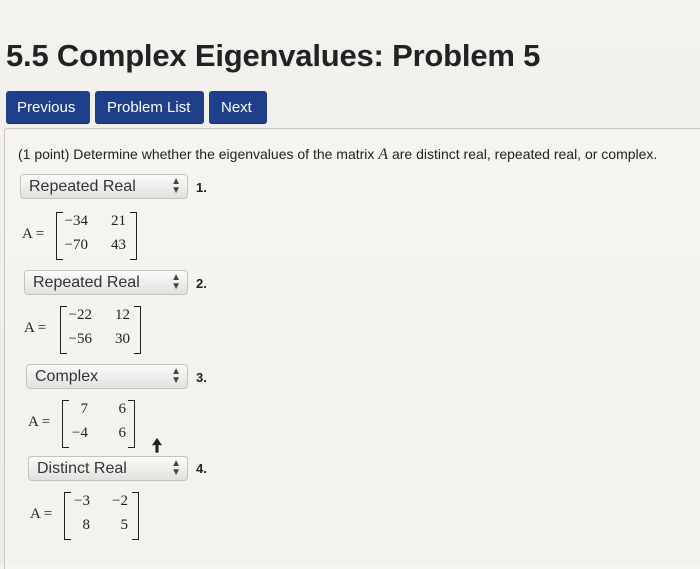 The height and width of the screenshot is (569, 700). Describe the element at coordinates (201, 377) in the screenshot. I see `question-number: 3.` at that location.